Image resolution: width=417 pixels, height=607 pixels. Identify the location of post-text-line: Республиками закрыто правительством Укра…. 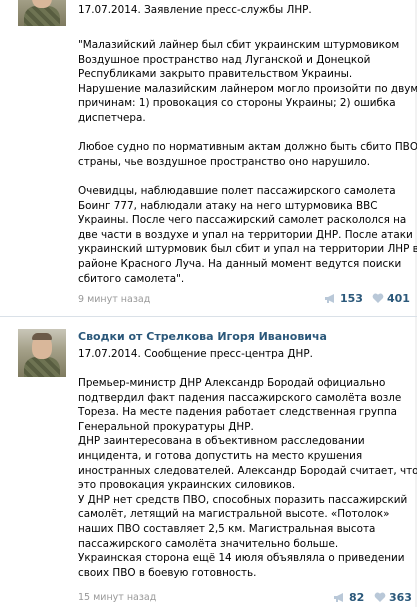
(215, 74).